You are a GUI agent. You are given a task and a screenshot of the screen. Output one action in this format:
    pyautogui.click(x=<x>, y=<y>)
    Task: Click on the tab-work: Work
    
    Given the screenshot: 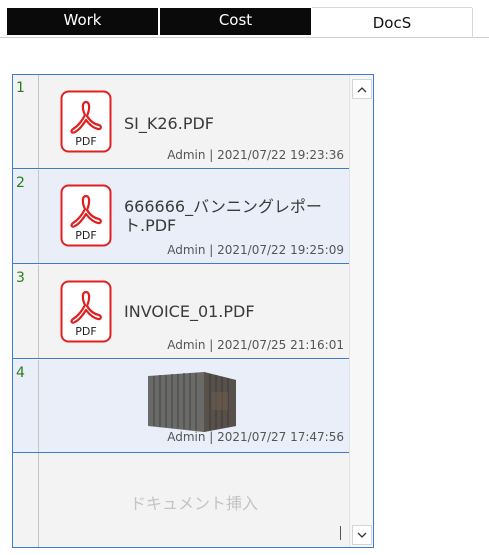 What is the action you would take?
    pyautogui.click(x=82, y=21)
    